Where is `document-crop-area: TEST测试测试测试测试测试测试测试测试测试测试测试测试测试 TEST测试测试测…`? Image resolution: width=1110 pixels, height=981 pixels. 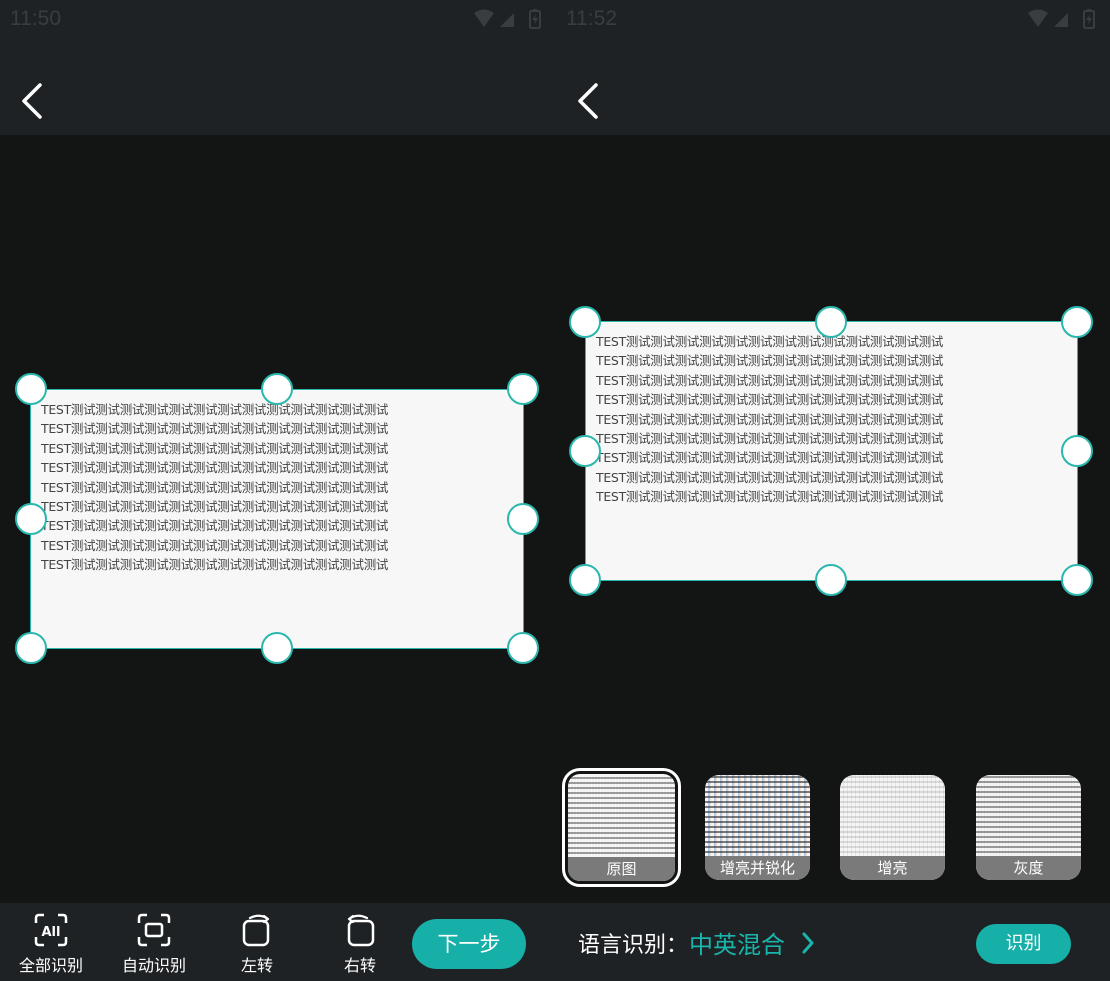 document-crop-area: TEST测试测试测试测试测试测试测试测试测试测试测试测试测试 TEST测试测试测… is located at coordinates (277, 519).